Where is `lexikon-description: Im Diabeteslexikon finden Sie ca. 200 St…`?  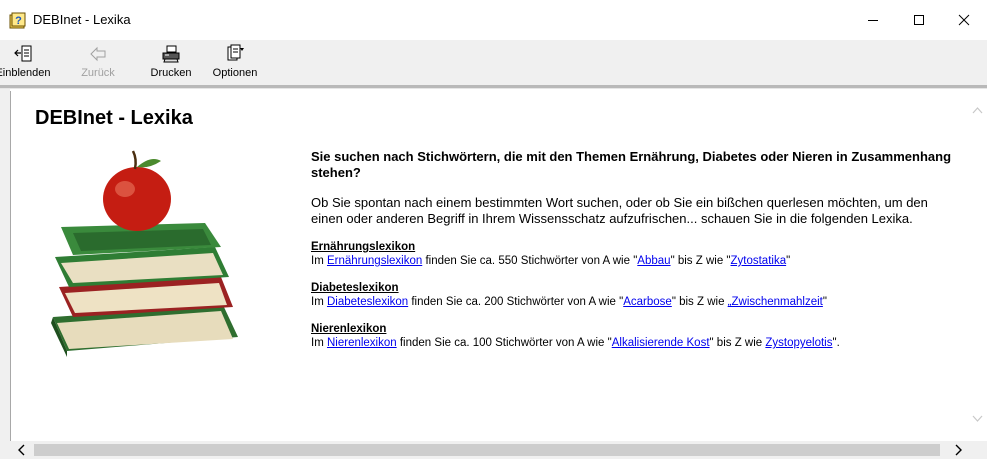
lexikon-description: Im Diabeteslexikon finden Sie ca. 200 St… is located at coordinates (636, 302).